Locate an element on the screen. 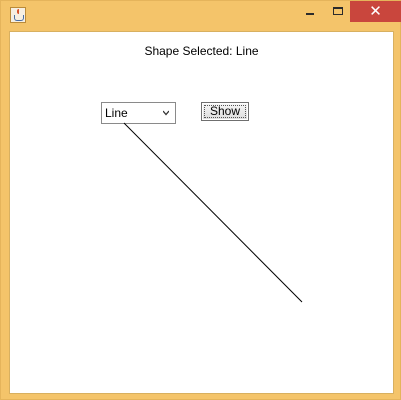  close-icon: ✕ is located at coordinates (375, 11).